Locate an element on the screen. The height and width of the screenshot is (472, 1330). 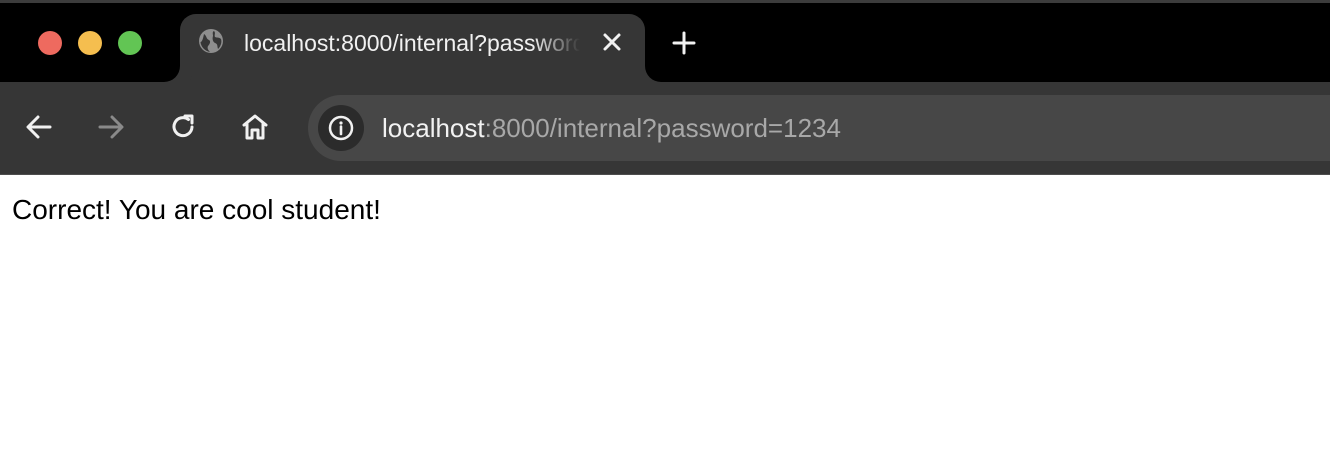
info-icon is located at coordinates (341, 128).